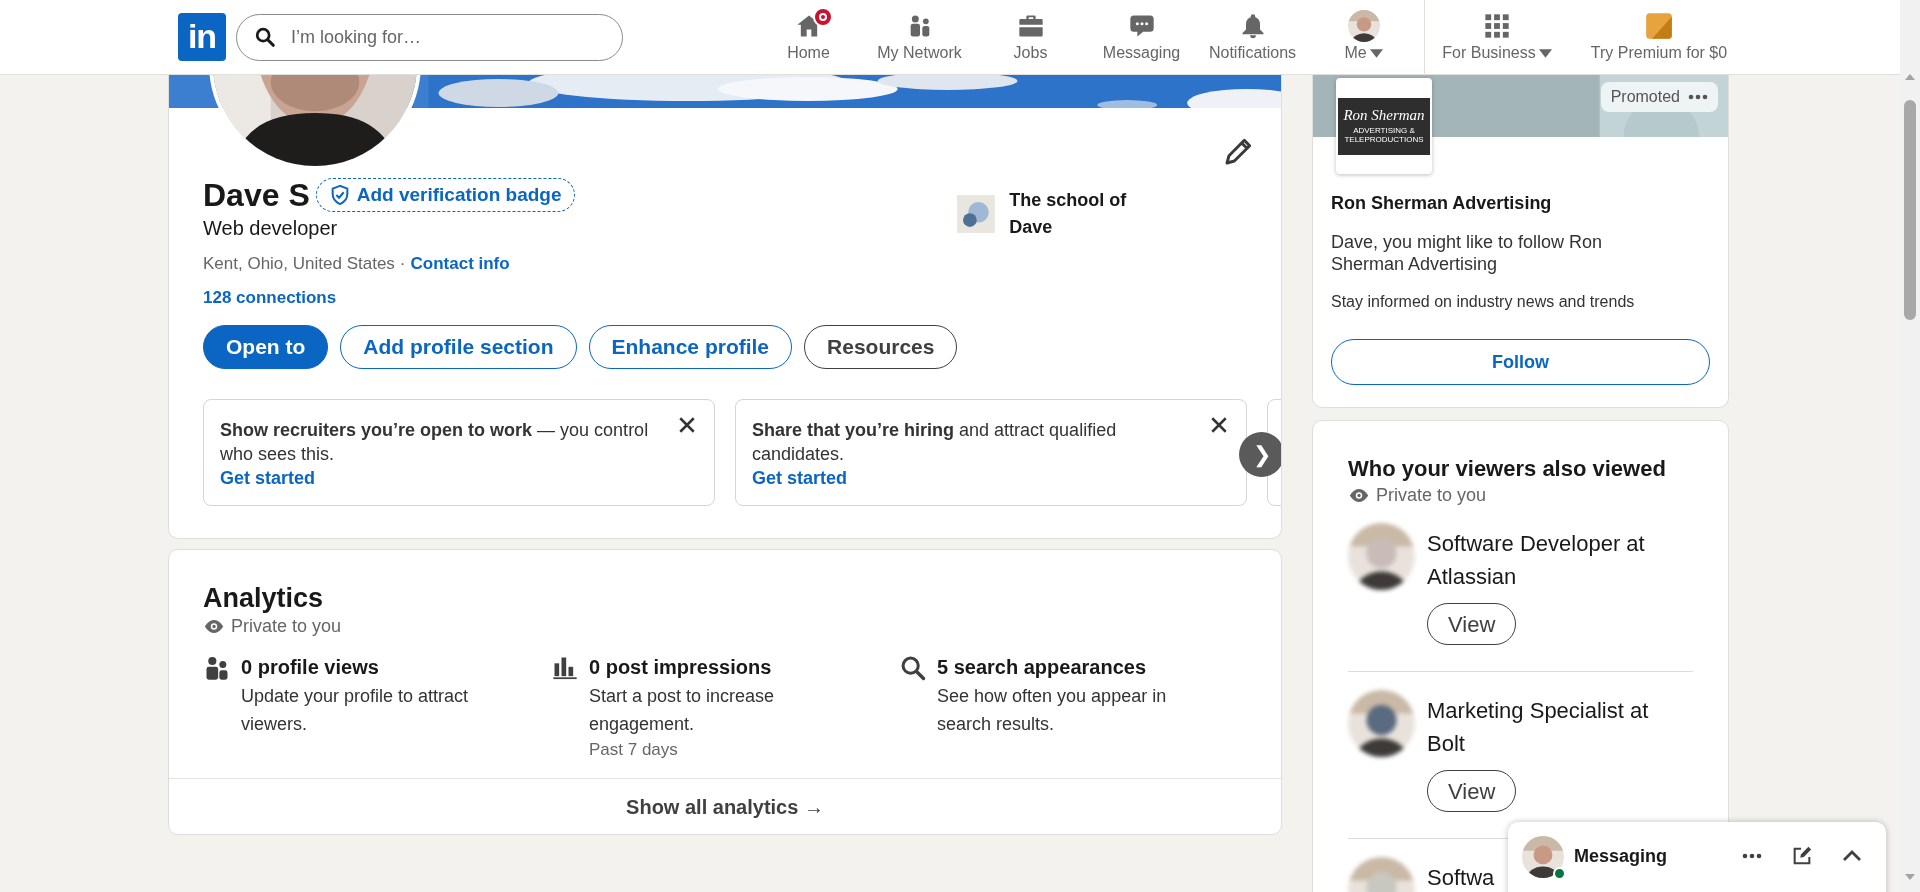 The width and height of the screenshot is (1920, 892). What do you see at coordinates (1621, 856) in the screenshot?
I see `messaging-label: Messaging` at bounding box center [1621, 856].